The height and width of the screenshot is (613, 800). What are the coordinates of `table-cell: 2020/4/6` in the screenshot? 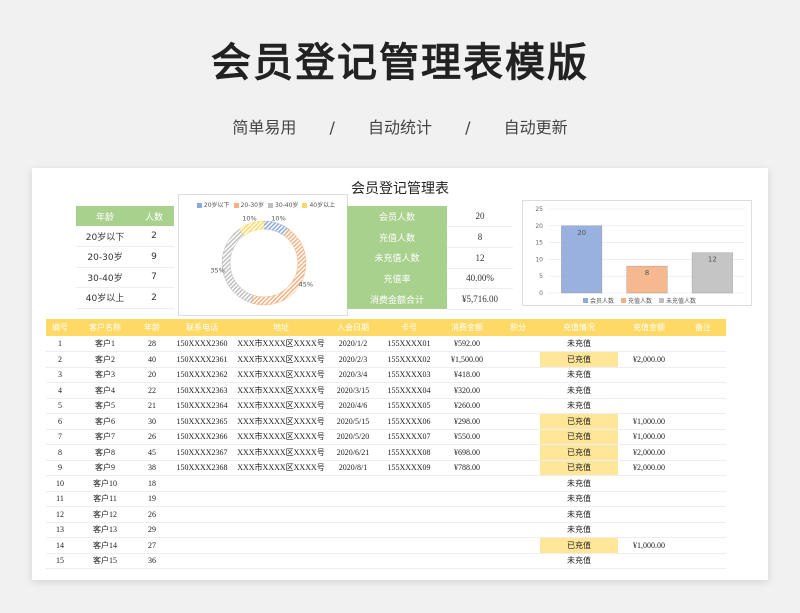 It's located at (353, 406).